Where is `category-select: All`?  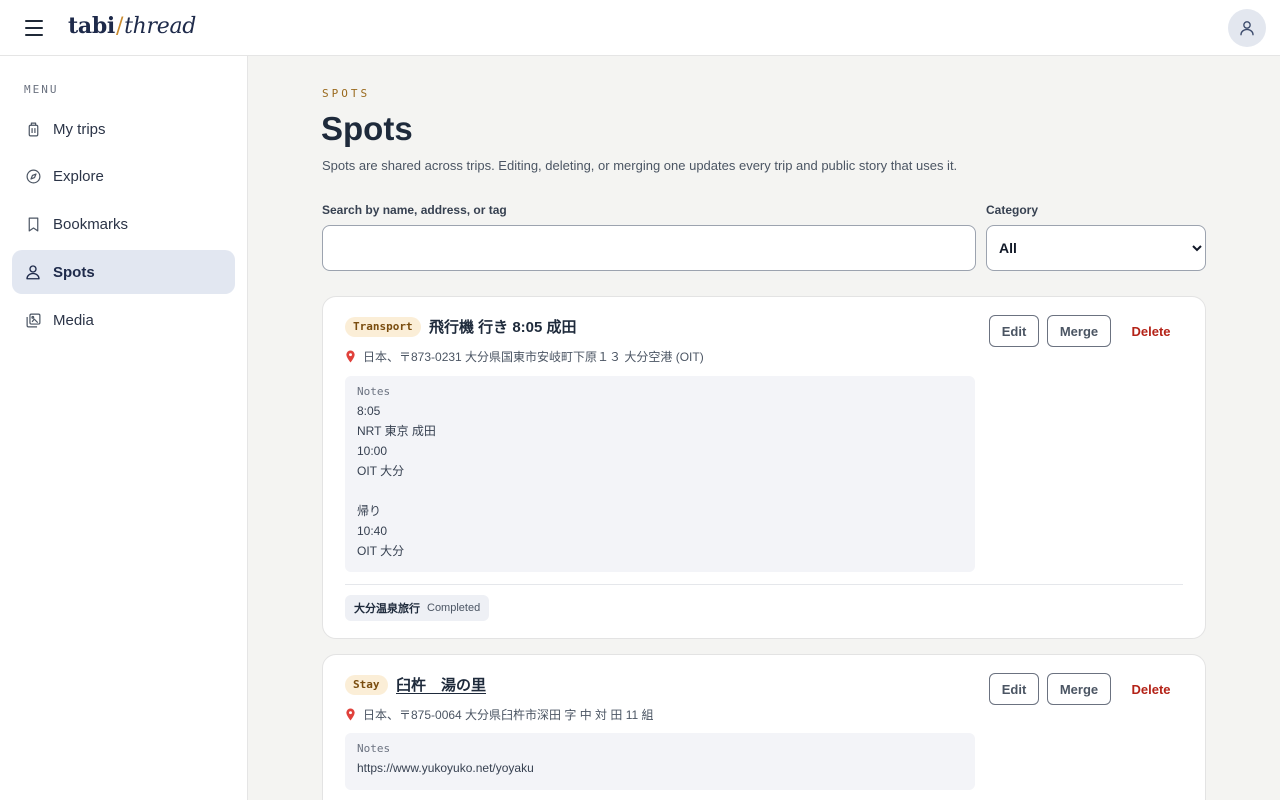
category-select: All is located at coordinates (1096, 248).